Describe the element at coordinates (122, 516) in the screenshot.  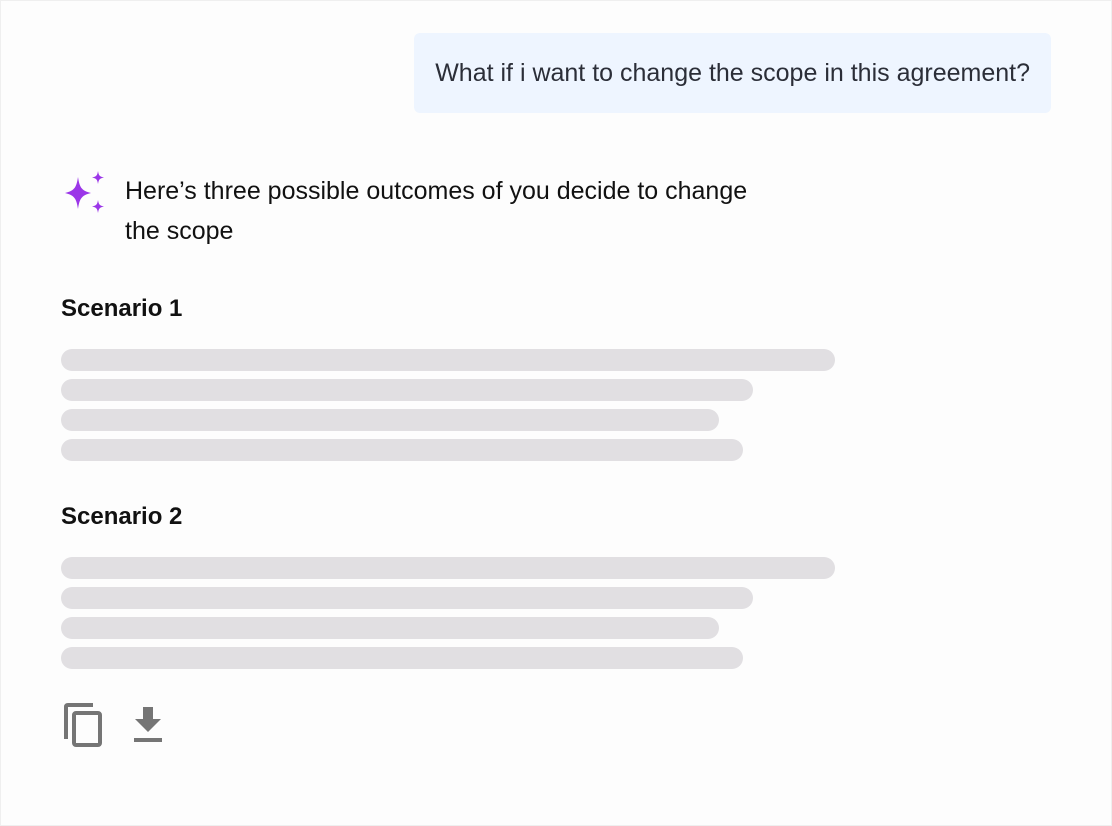
I see `scenario-title: Scenario 2` at that location.